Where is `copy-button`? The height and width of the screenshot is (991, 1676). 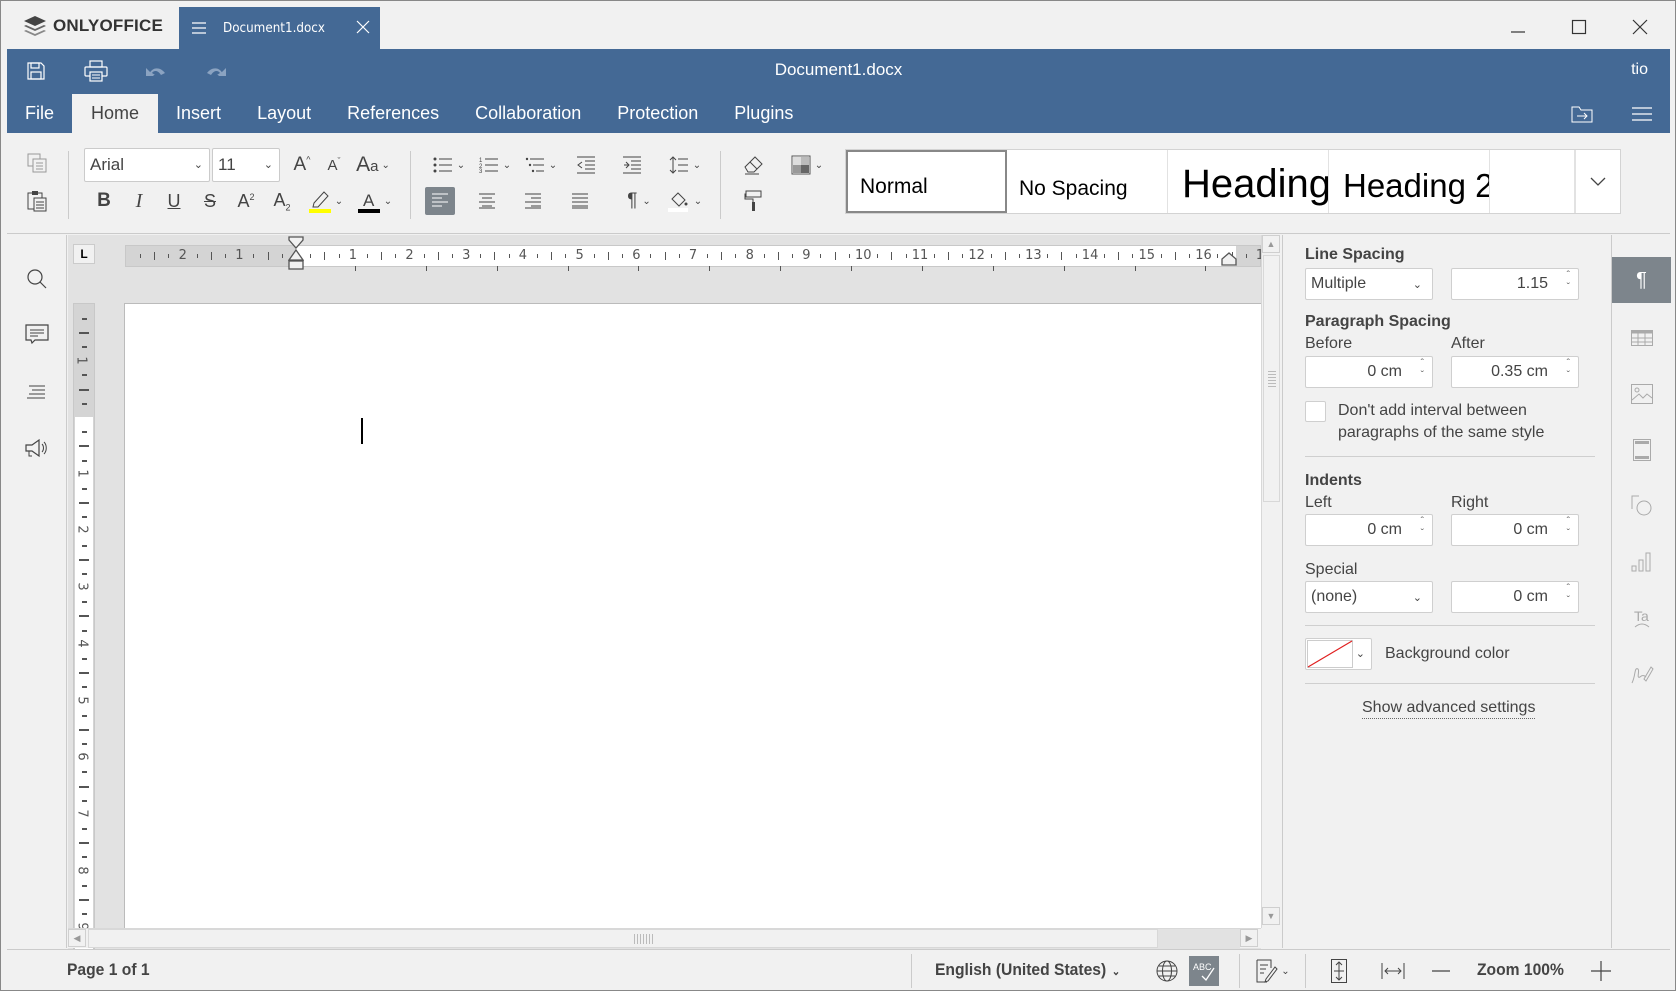
copy-button is located at coordinates (37, 163).